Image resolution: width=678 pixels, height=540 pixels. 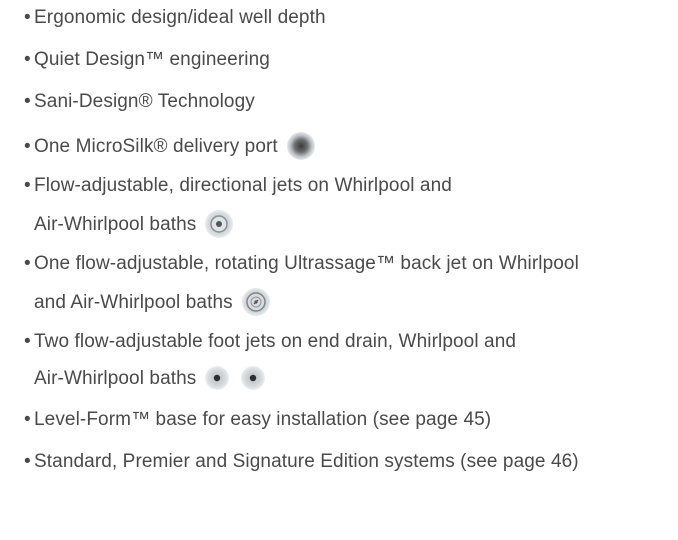 I want to click on list-item-line: • One MicroSilk® delivery port, so click(x=170, y=150).